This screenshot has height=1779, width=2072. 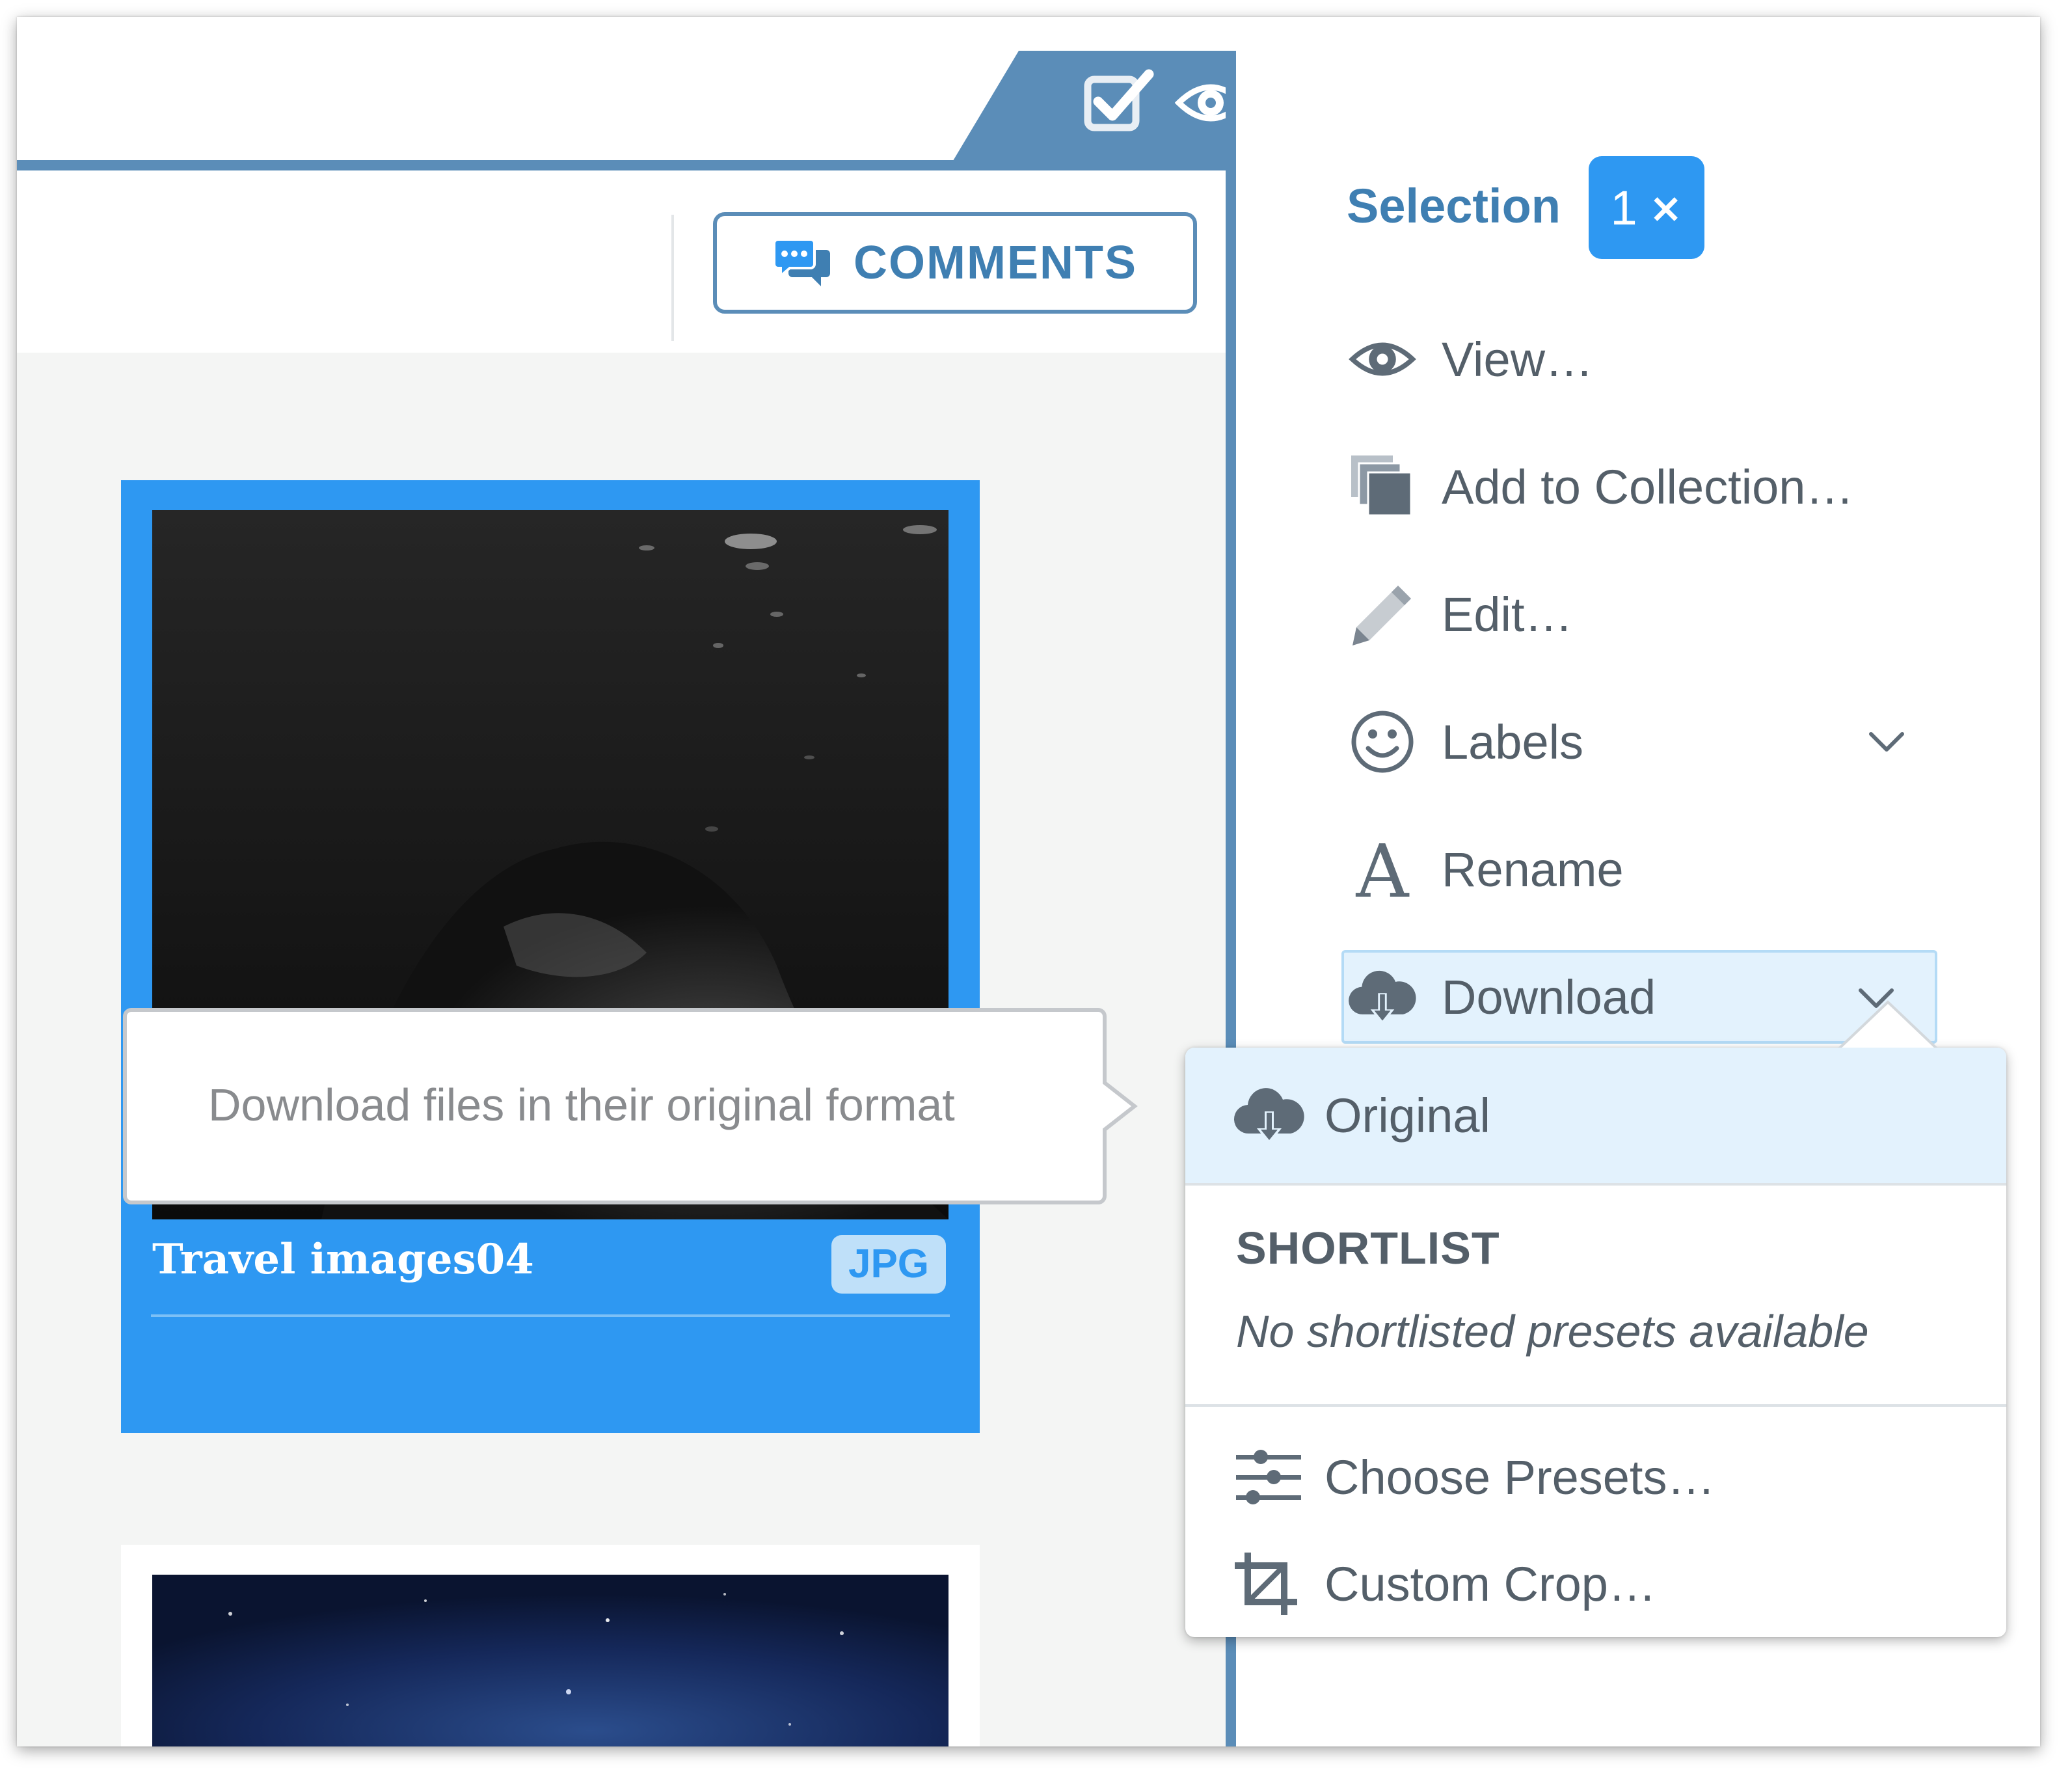 What do you see at coordinates (888, 1264) in the screenshot?
I see `file-format-badge: JPG` at bounding box center [888, 1264].